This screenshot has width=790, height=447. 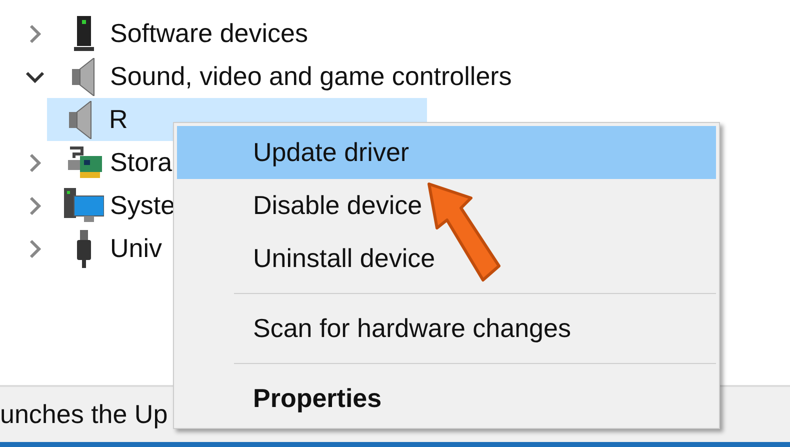 What do you see at coordinates (141, 162) in the screenshot?
I see `tree-item: Stora` at bounding box center [141, 162].